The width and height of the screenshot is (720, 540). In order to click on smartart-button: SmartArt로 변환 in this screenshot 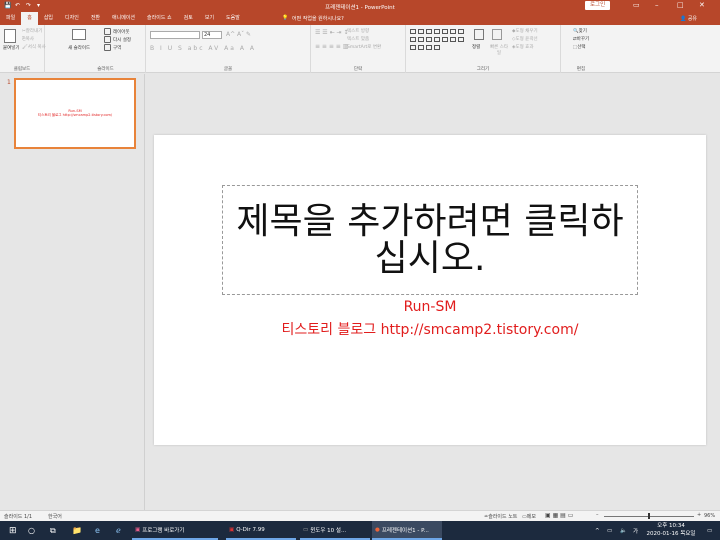, I will do `click(364, 48)`.